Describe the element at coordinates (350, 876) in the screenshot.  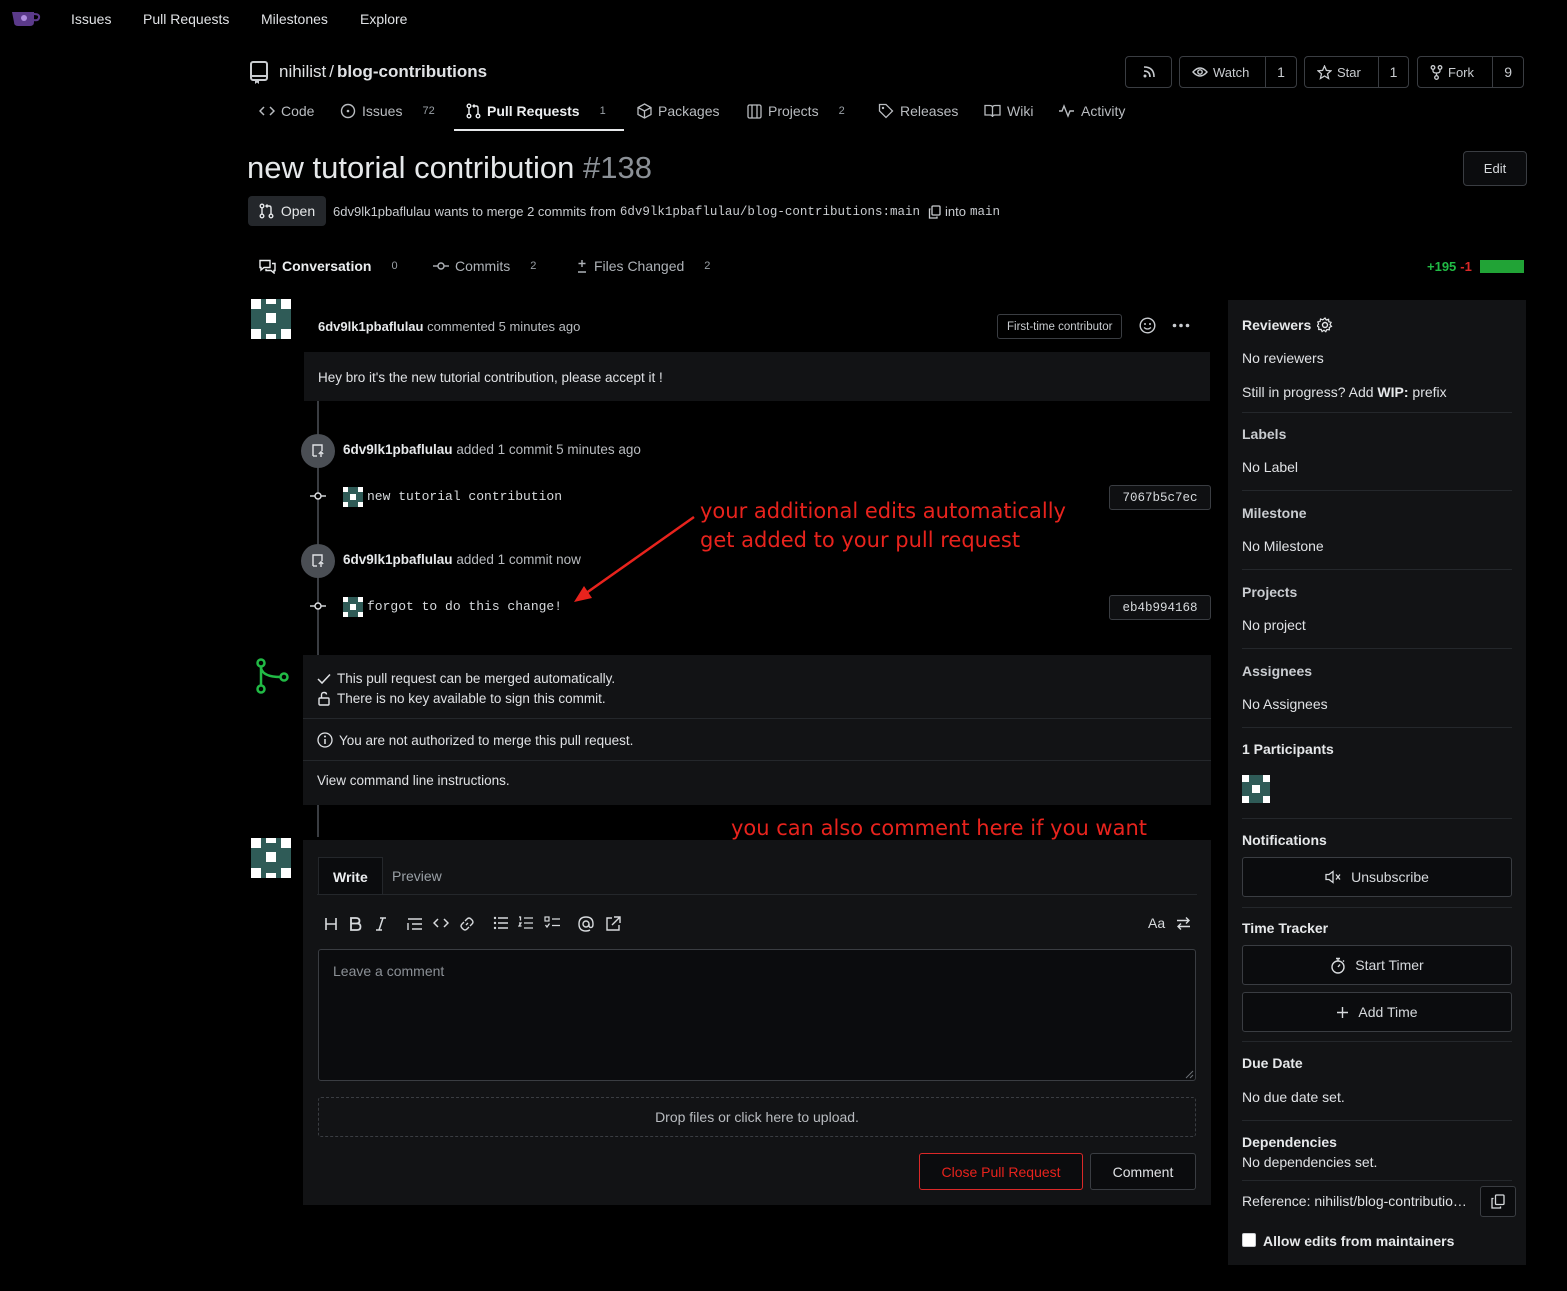
I see `tab-write: Write` at that location.